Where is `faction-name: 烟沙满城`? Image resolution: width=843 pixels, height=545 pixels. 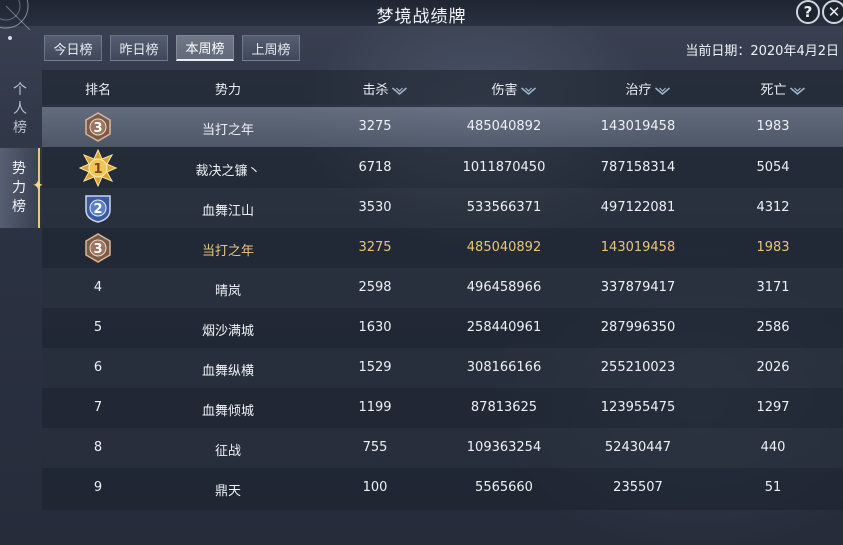
faction-name: 烟沙满城 is located at coordinates (228, 331).